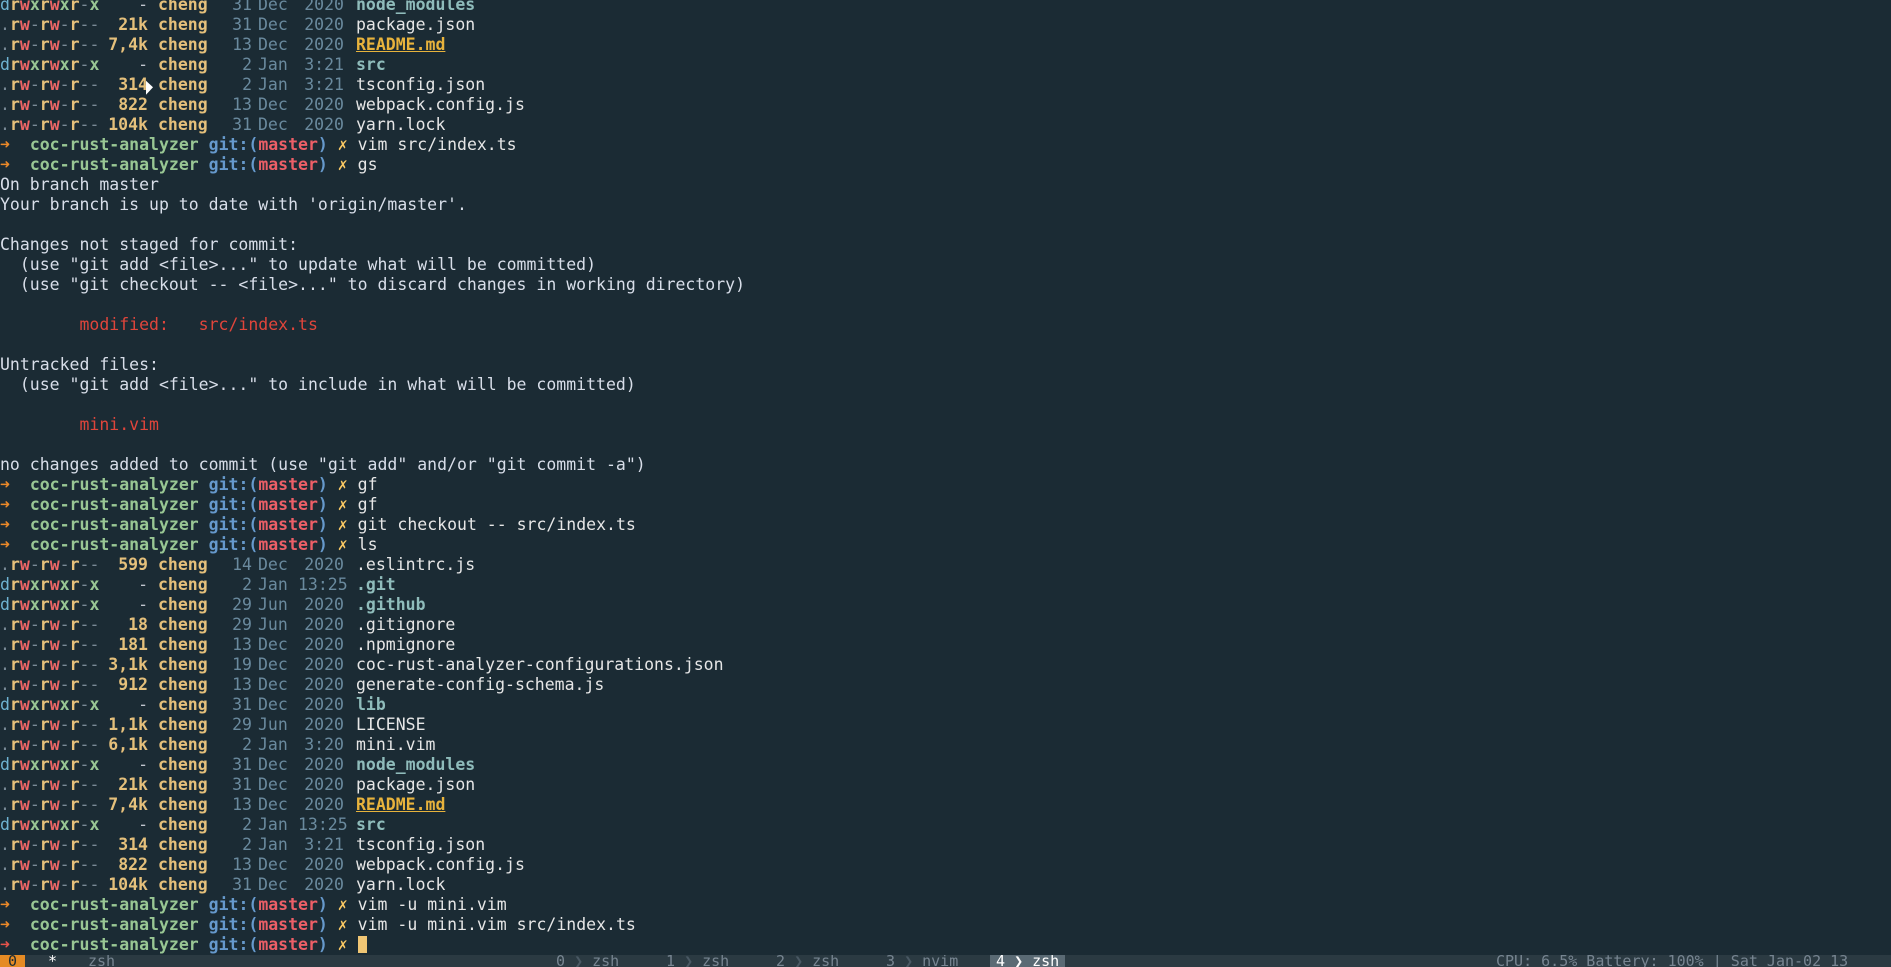 This screenshot has width=1891, height=967. I want to click on ls-size: 1,1k, so click(128, 724).